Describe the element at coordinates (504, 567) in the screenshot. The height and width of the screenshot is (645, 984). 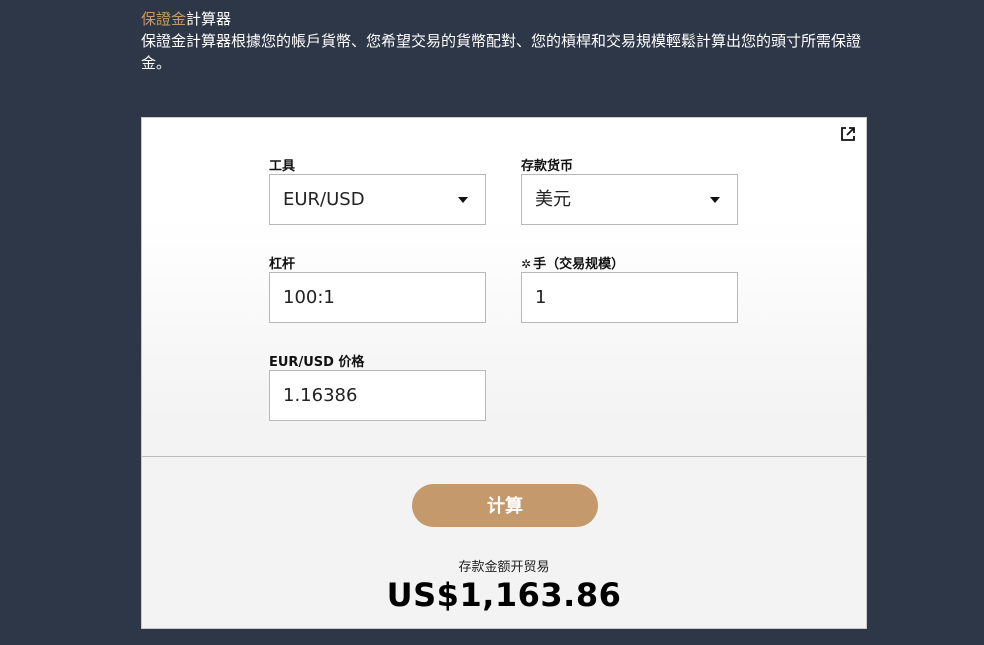
I see `result-label: 存款金额开贸易` at that location.